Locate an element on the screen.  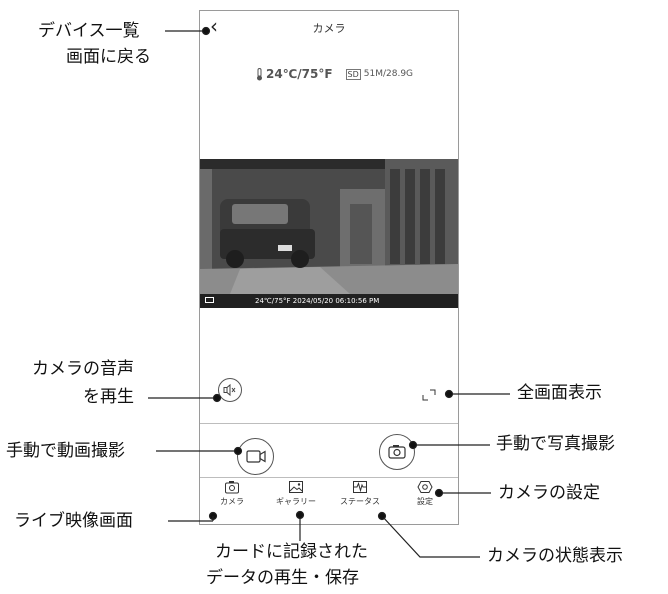
callout-device-list: デバイス一覧 is located at coordinates (89, 31).